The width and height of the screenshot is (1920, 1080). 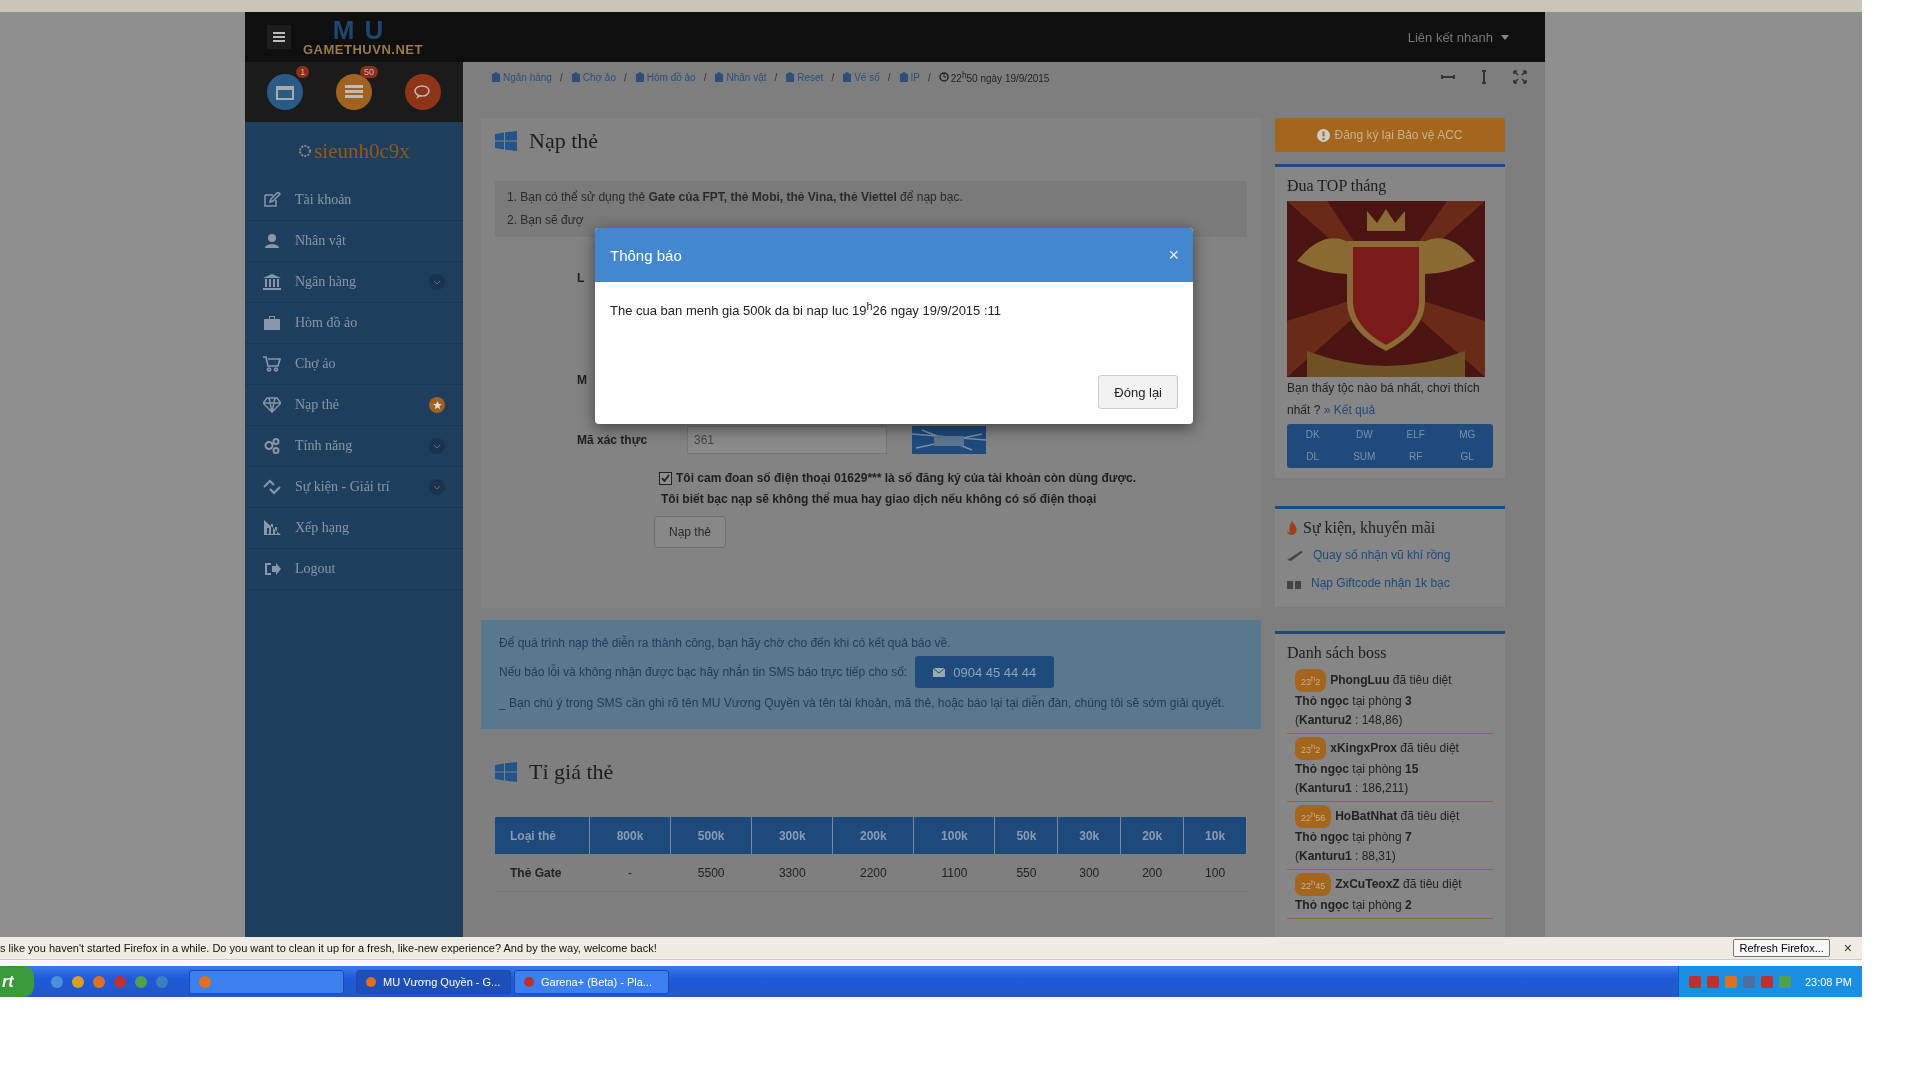 What do you see at coordinates (1364, 435) in the screenshot?
I see `class-button: DW` at bounding box center [1364, 435].